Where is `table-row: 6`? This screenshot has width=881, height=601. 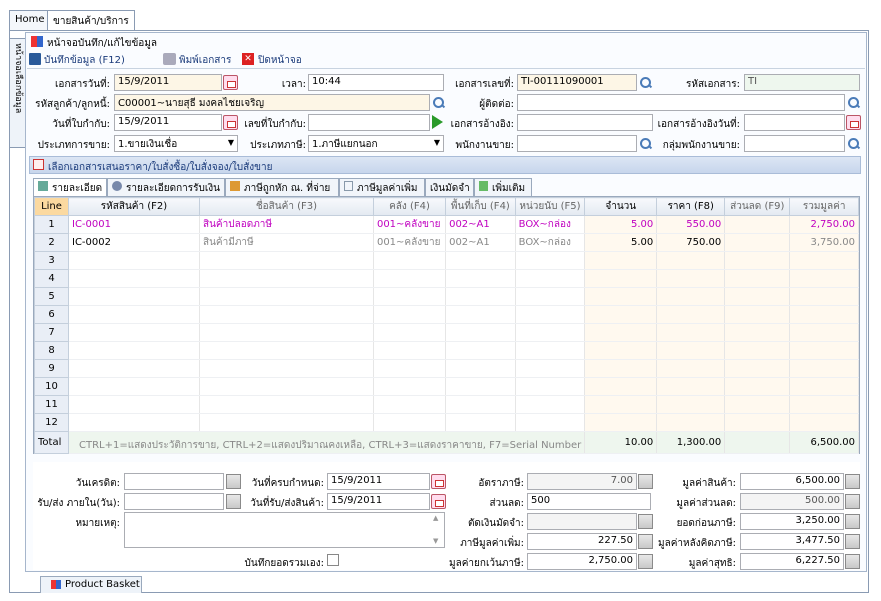
table-row: 6 is located at coordinates (446, 314).